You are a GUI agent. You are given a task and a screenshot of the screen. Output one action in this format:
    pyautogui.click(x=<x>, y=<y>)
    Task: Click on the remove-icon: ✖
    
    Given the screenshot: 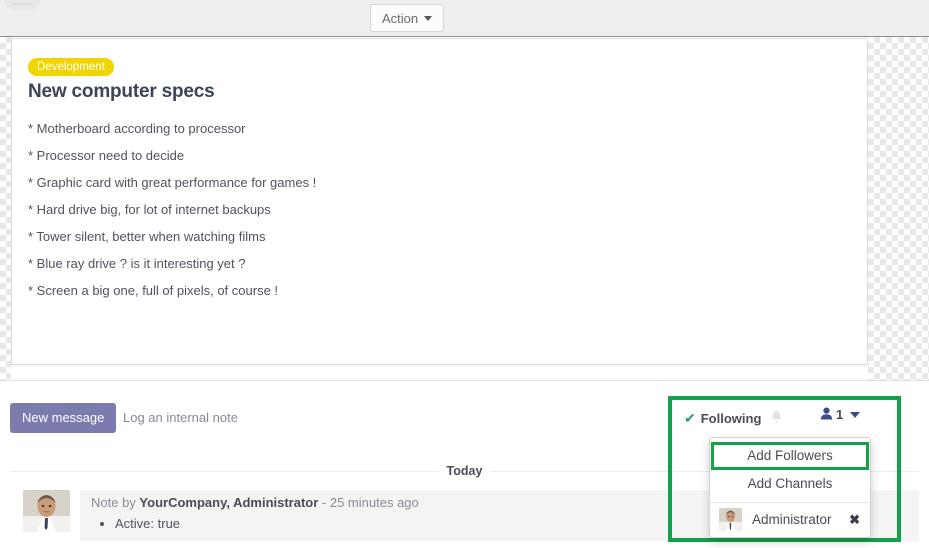 What is the action you would take?
    pyautogui.click(x=854, y=520)
    